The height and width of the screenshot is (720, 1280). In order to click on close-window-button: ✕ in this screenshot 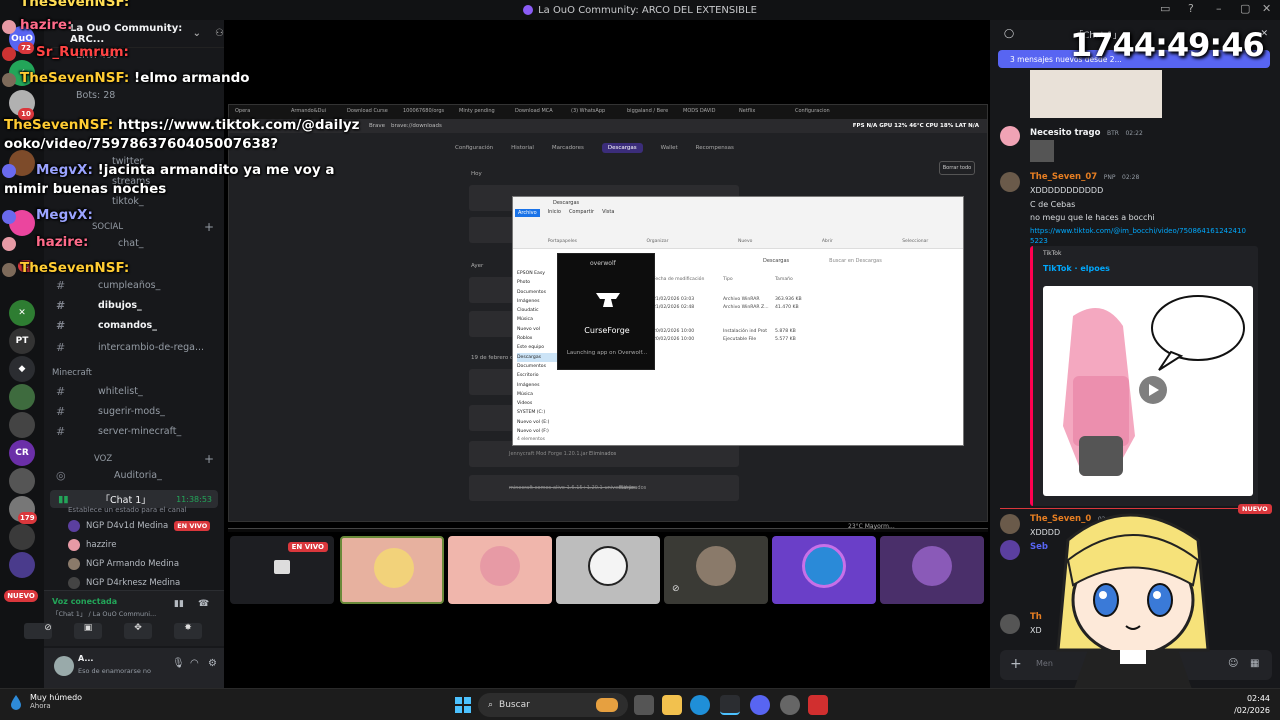, I will do `click(1266, 8)`.